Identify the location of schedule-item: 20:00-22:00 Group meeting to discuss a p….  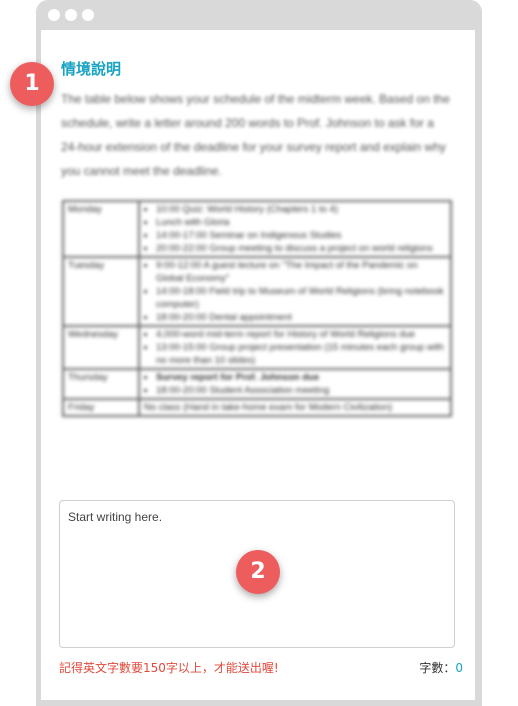
(301, 248).